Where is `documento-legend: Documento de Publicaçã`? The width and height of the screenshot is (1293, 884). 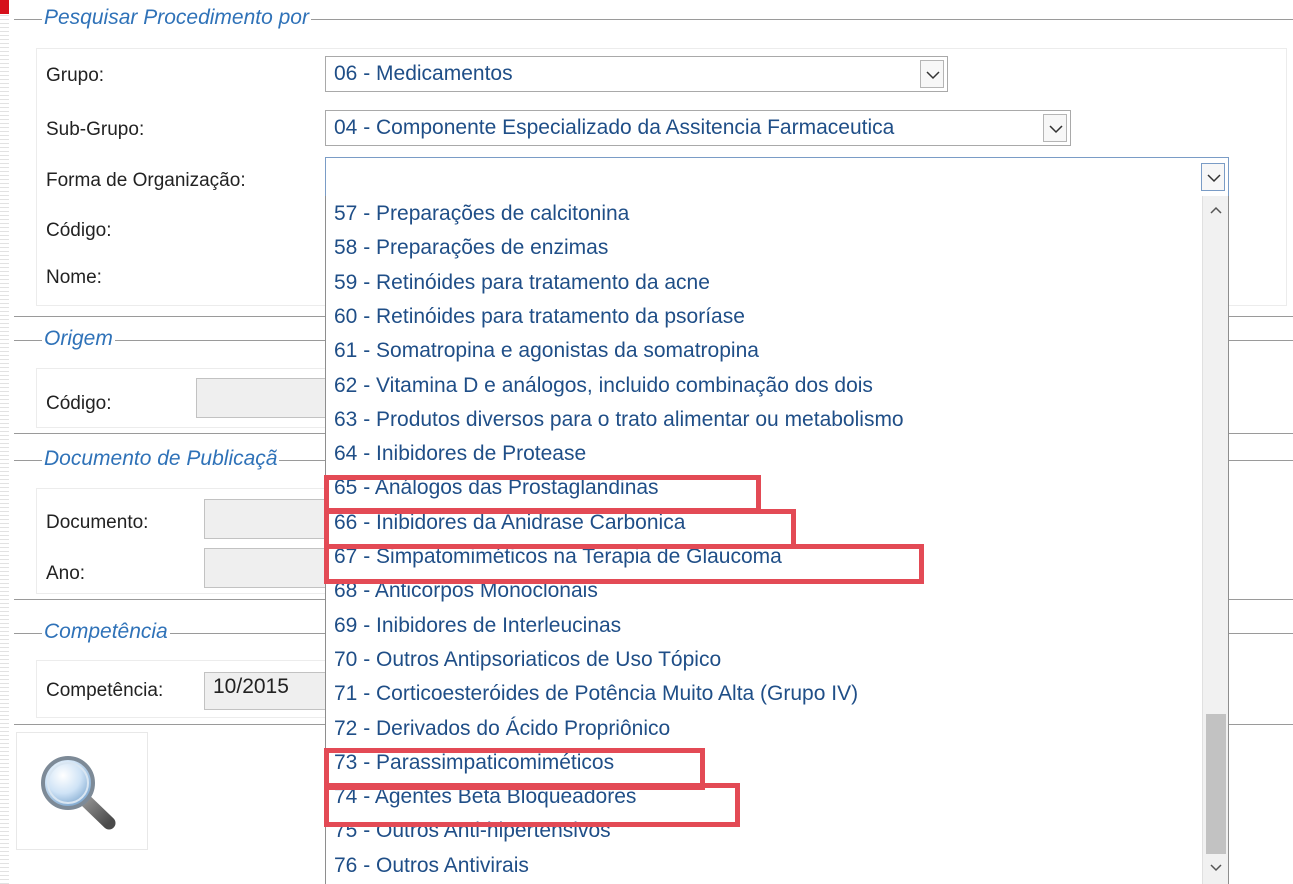 documento-legend: Documento de Publicaçã is located at coordinates (161, 459).